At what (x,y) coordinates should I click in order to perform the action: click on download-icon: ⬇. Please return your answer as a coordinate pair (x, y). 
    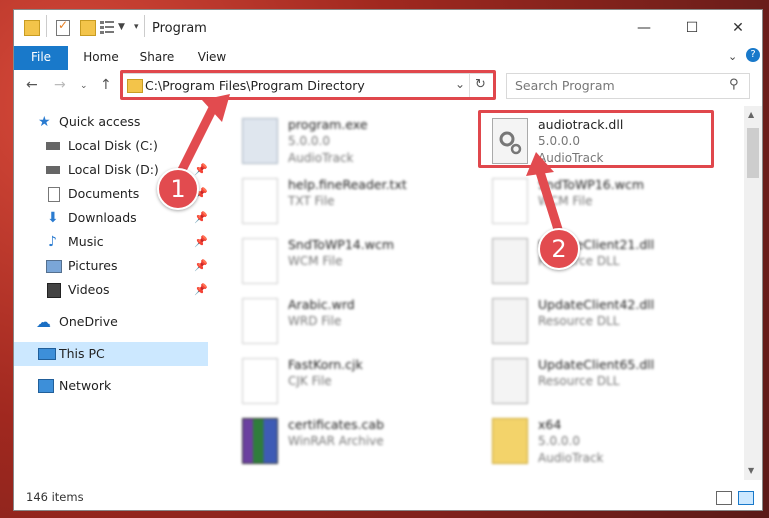
    Looking at the image, I should click on (53, 218).